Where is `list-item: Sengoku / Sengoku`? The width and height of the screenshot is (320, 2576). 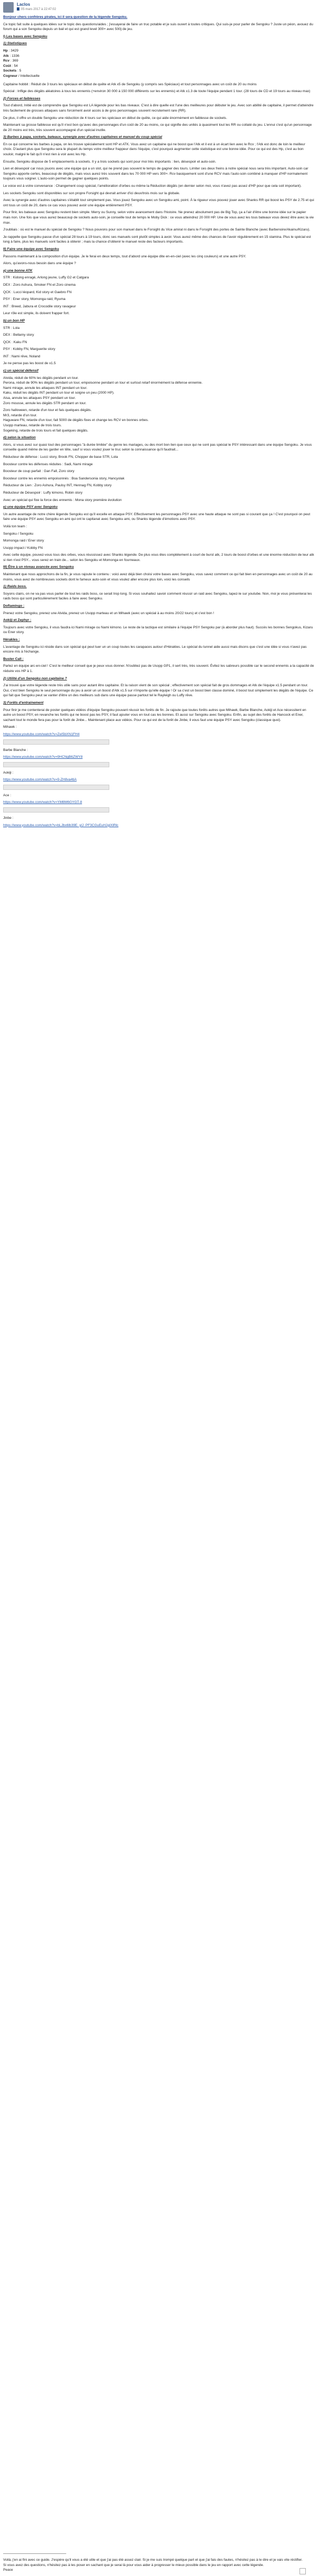
list-item: Sengoku / Sengoku is located at coordinates (18, 534).